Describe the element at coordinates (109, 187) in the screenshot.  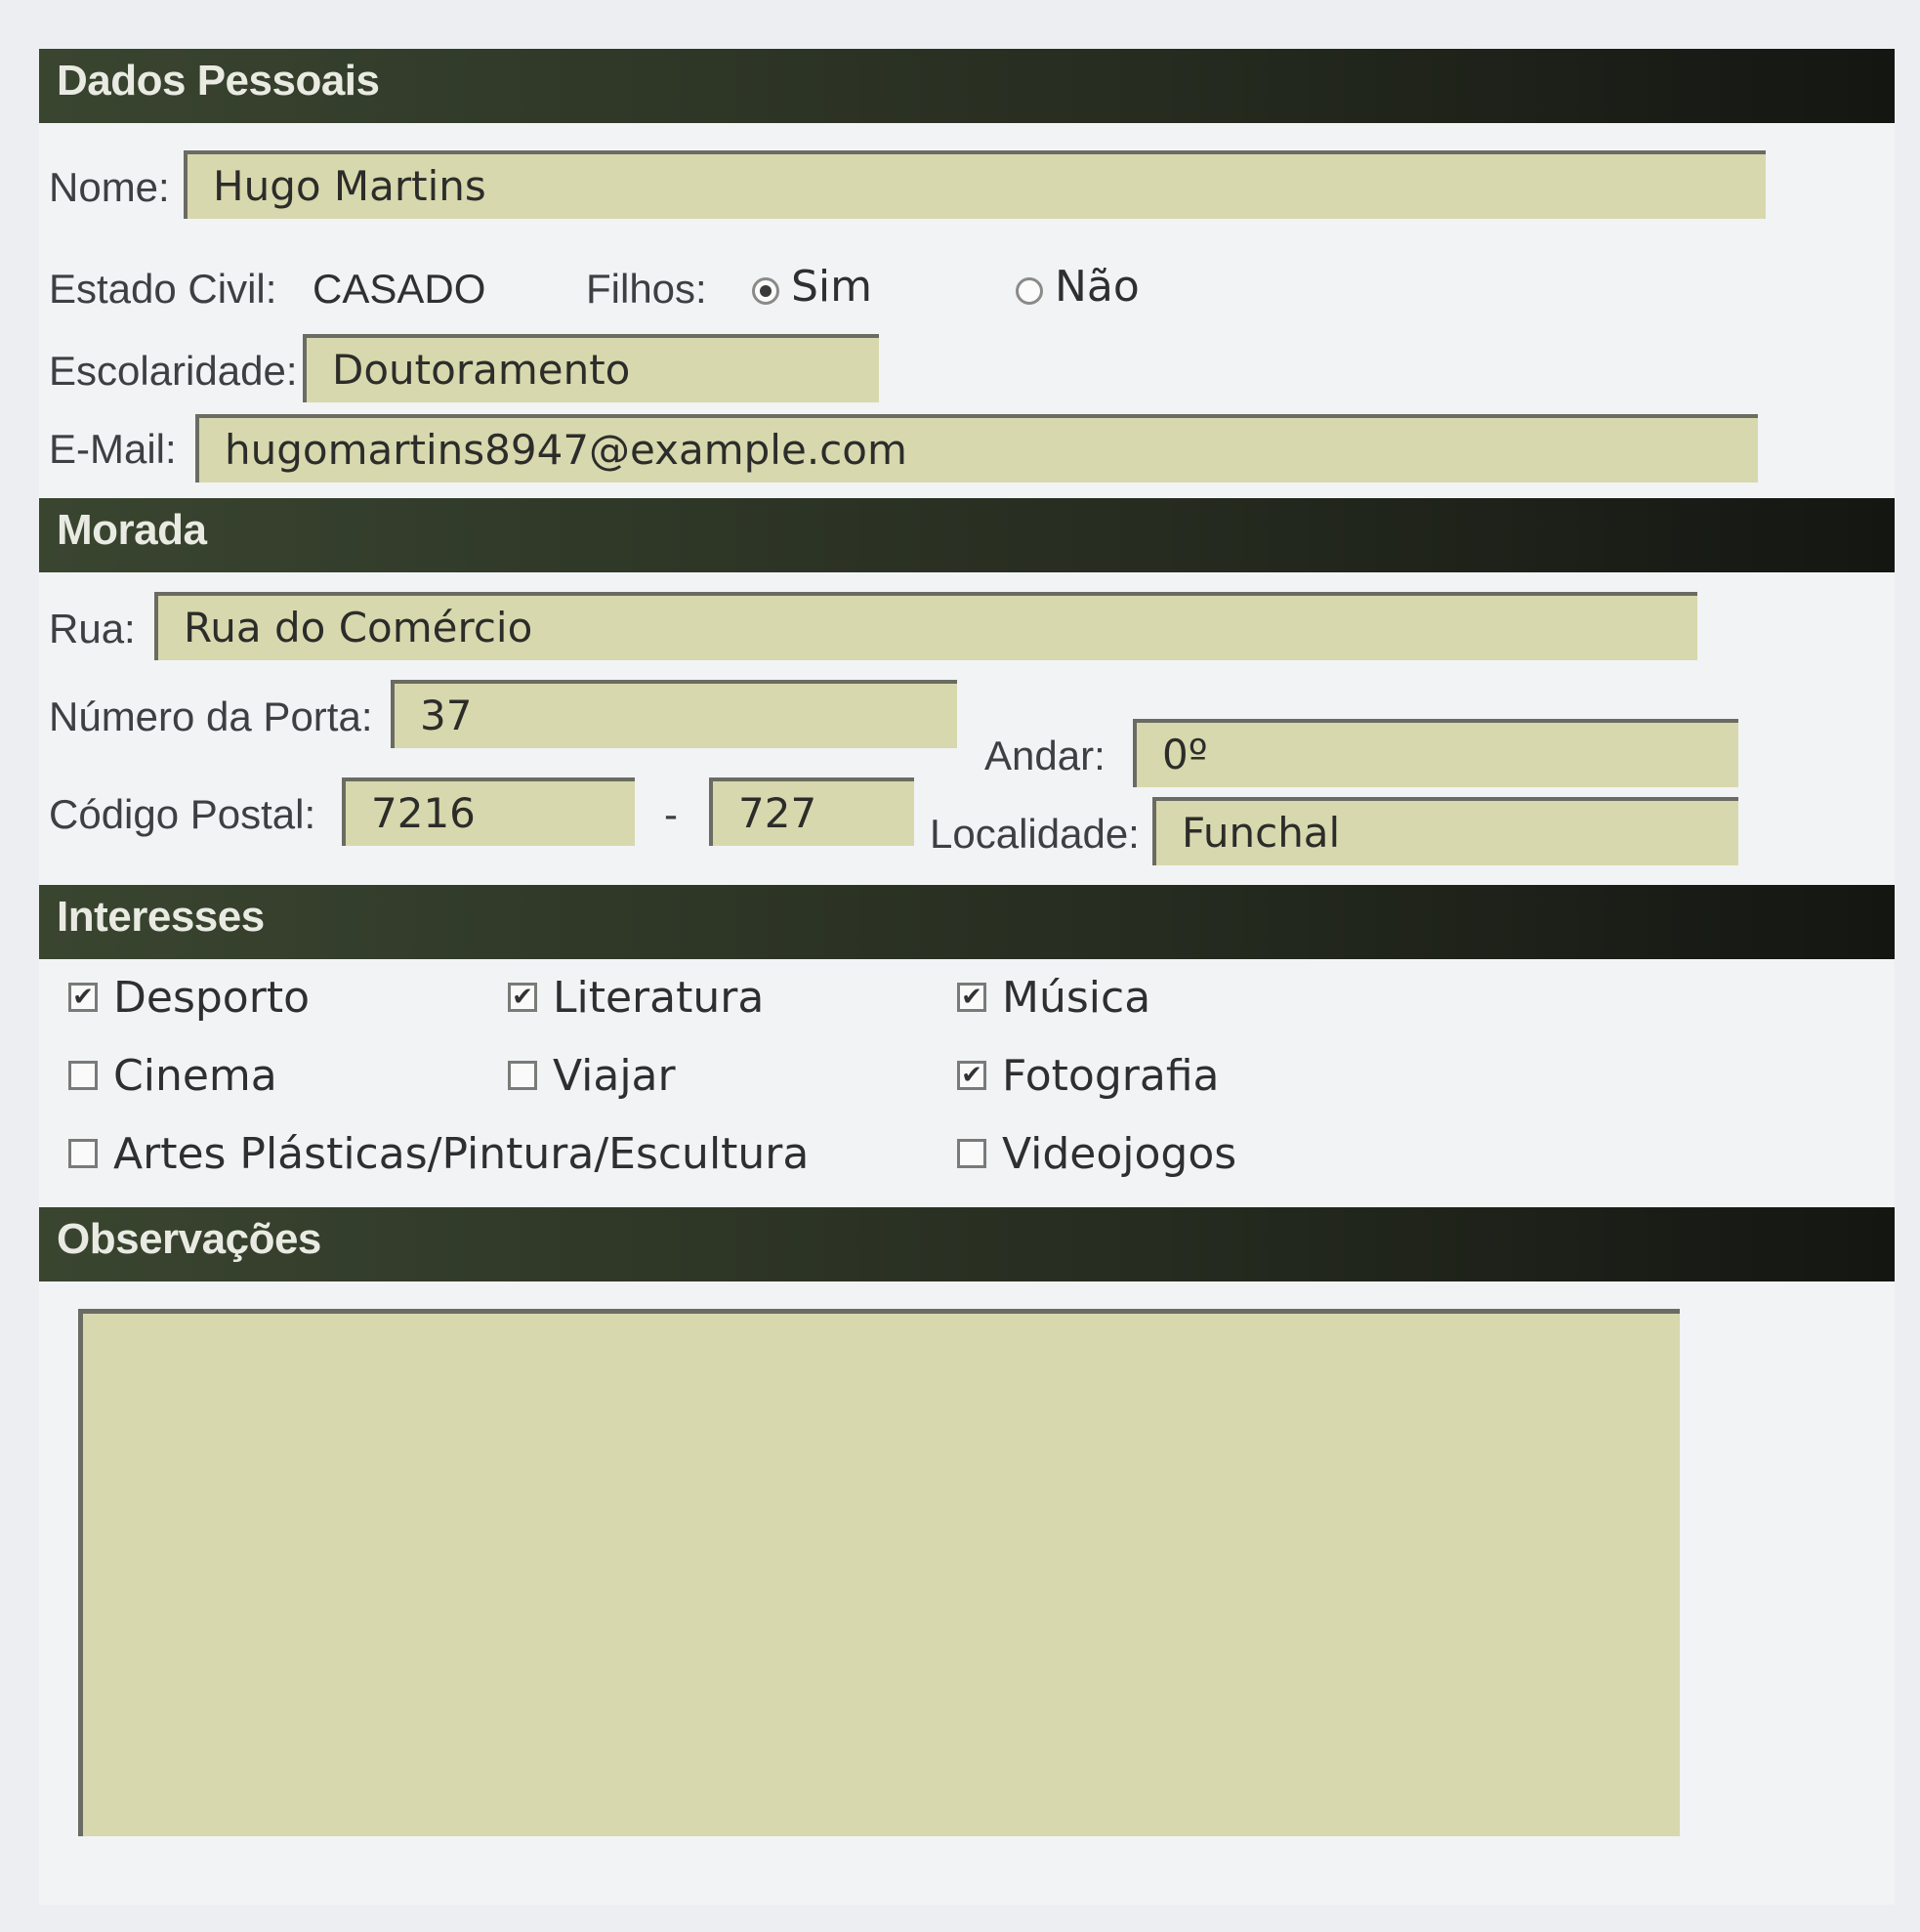
I see `nome-label: Nome:` at that location.